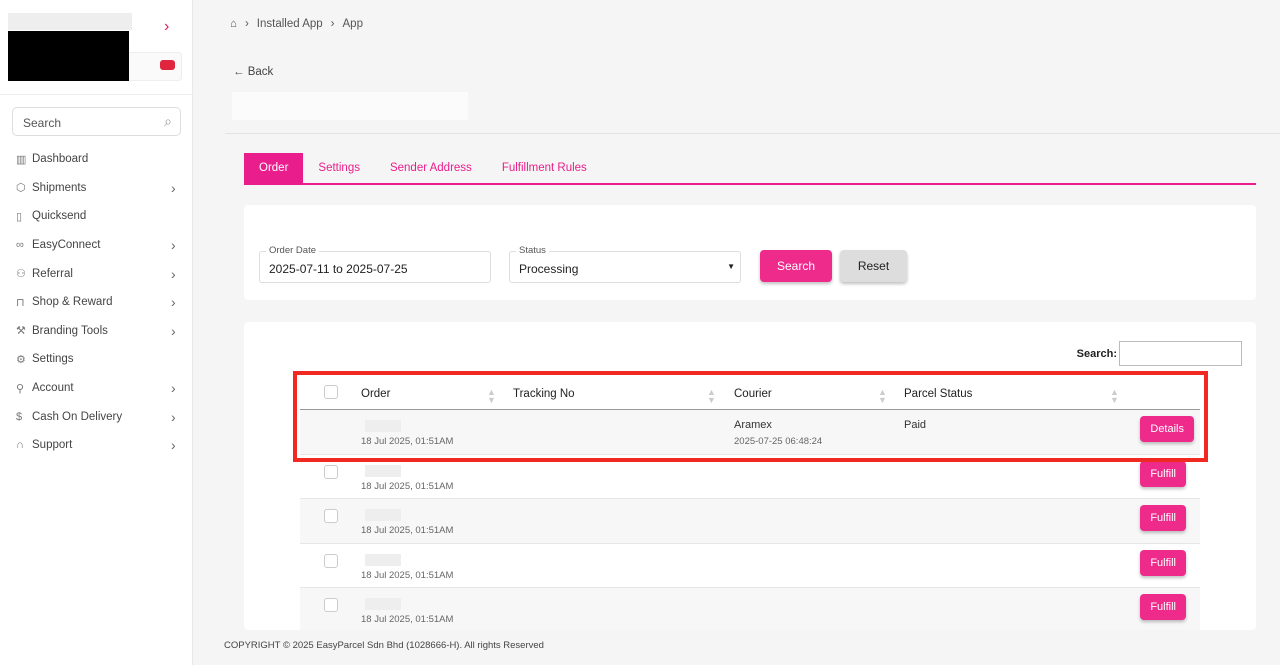 This screenshot has width=1280, height=665. What do you see at coordinates (431, 168) in the screenshot?
I see `tab-sender-address: Sender Address` at bounding box center [431, 168].